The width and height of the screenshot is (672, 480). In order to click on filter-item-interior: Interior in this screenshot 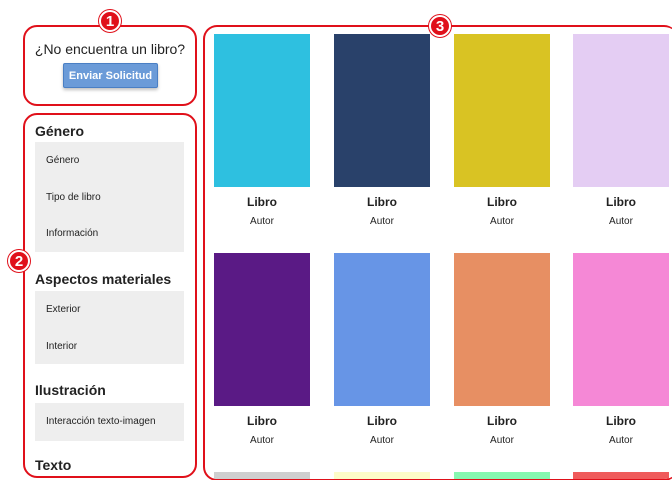, I will do `click(61, 346)`.